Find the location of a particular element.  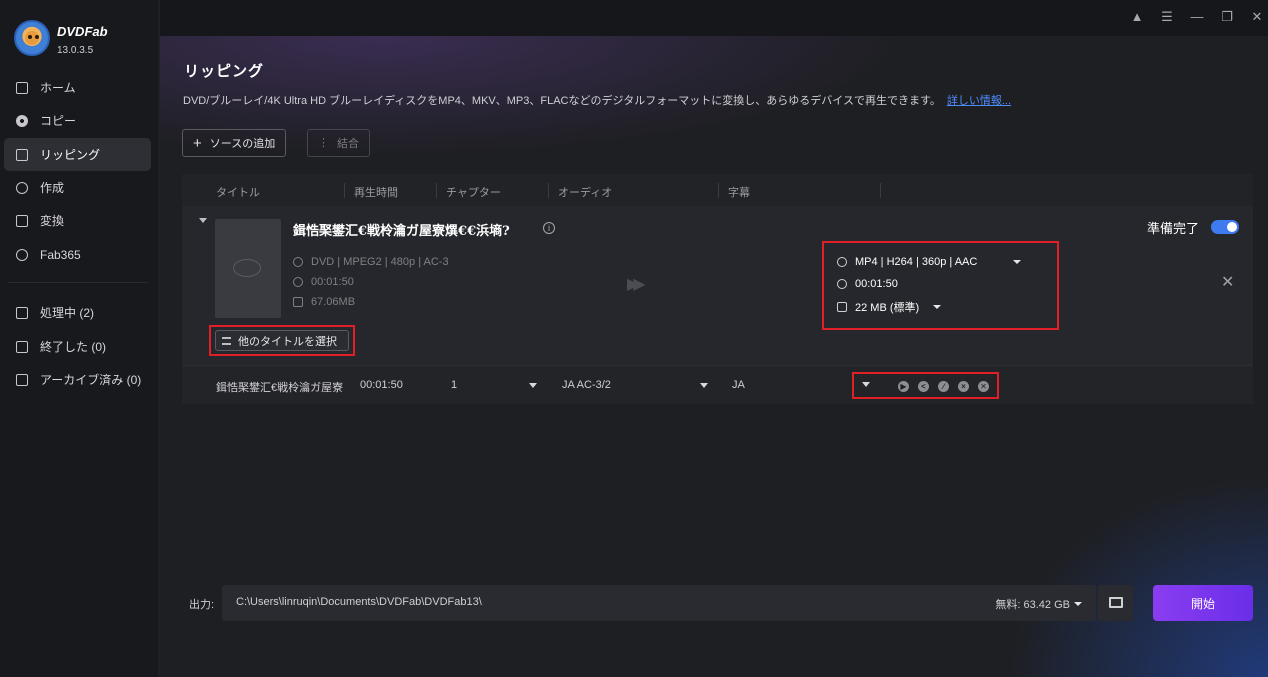

source-size: 67.06MB is located at coordinates (324, 302).